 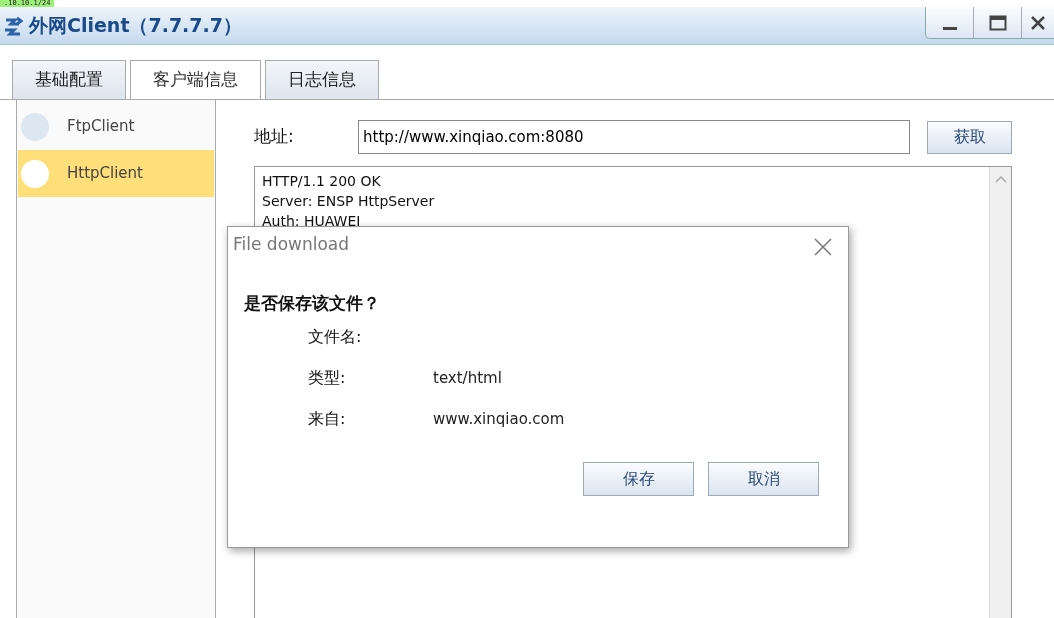 What do you see at coordinates (949, 28) in the screenshot?
I see `minimize-icon` at bounding box center [949, 28].